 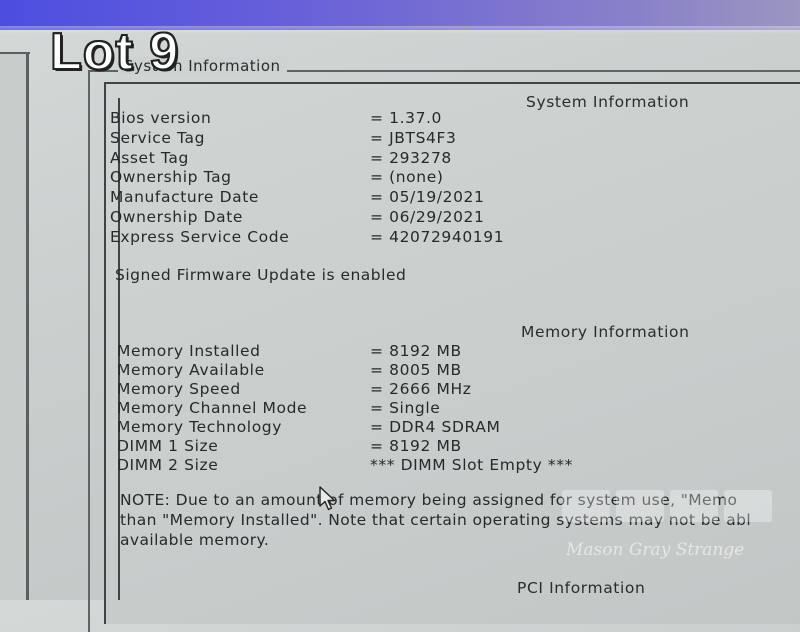 What do you see at coordinates (199, 427) in the screenshot?
I see `memory-info-label: Memory Technology` at bounding box center [199, 427].